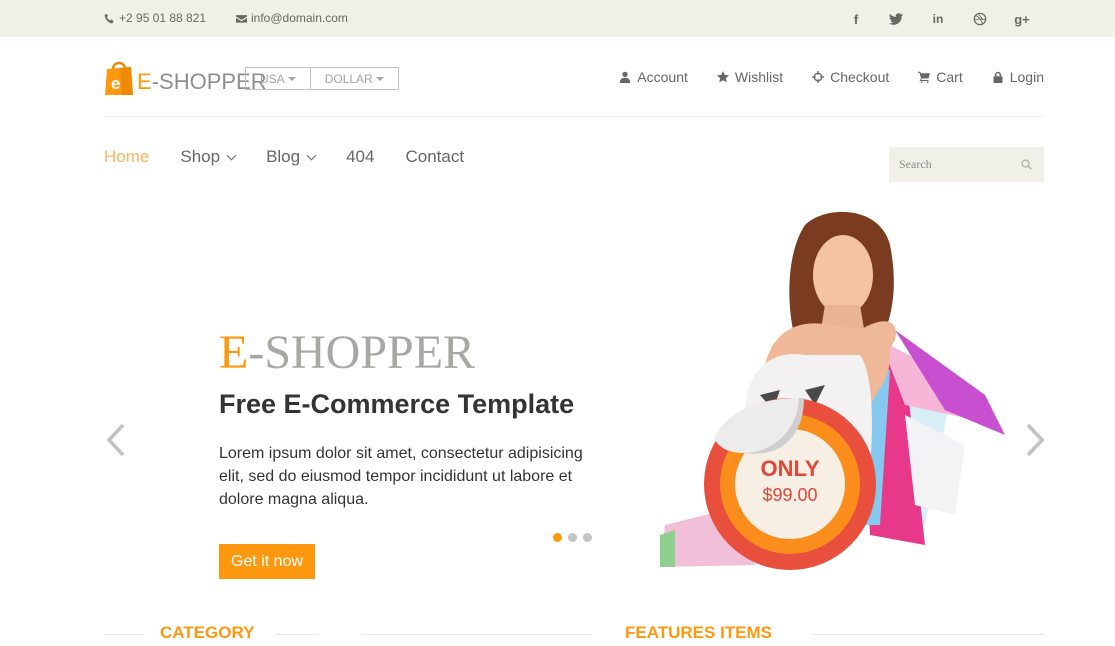 The image size is (1115, 646). What do you see at coordinates (938, 19) in the screenshot?
I see `linkedin-icon: in` at bounding box center [938, 19].